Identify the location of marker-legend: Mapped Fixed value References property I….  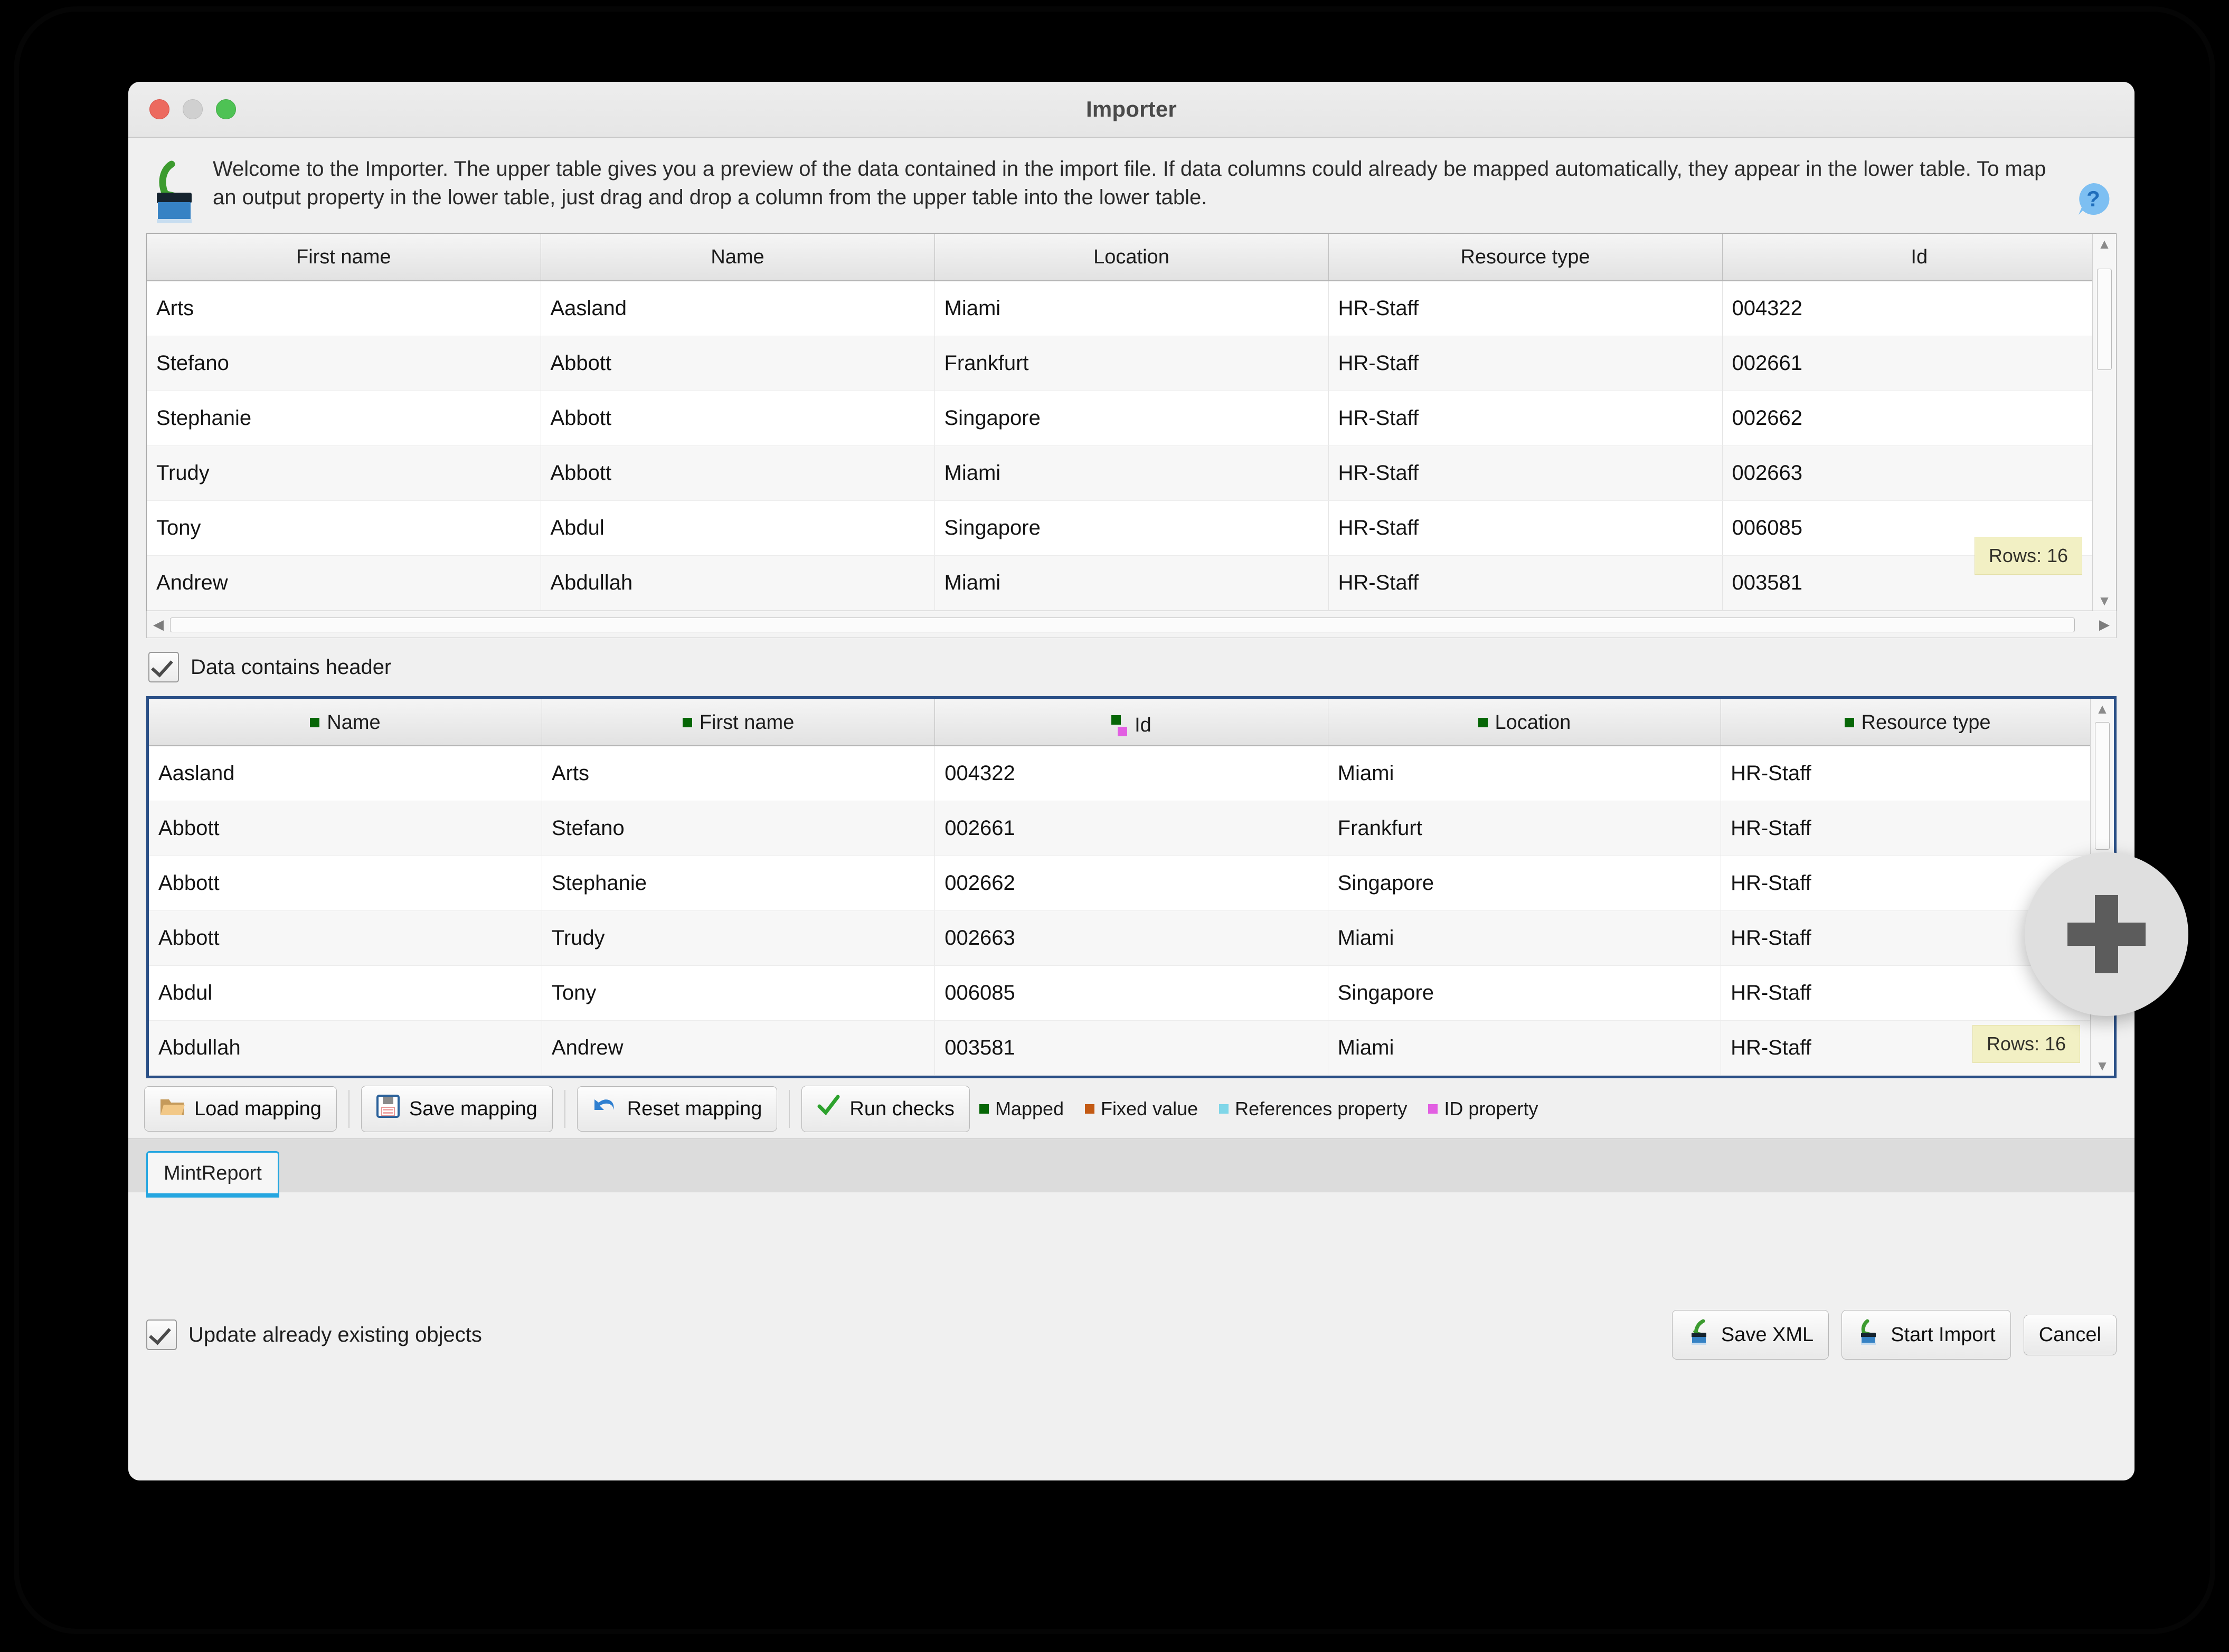
(1265, 1109).